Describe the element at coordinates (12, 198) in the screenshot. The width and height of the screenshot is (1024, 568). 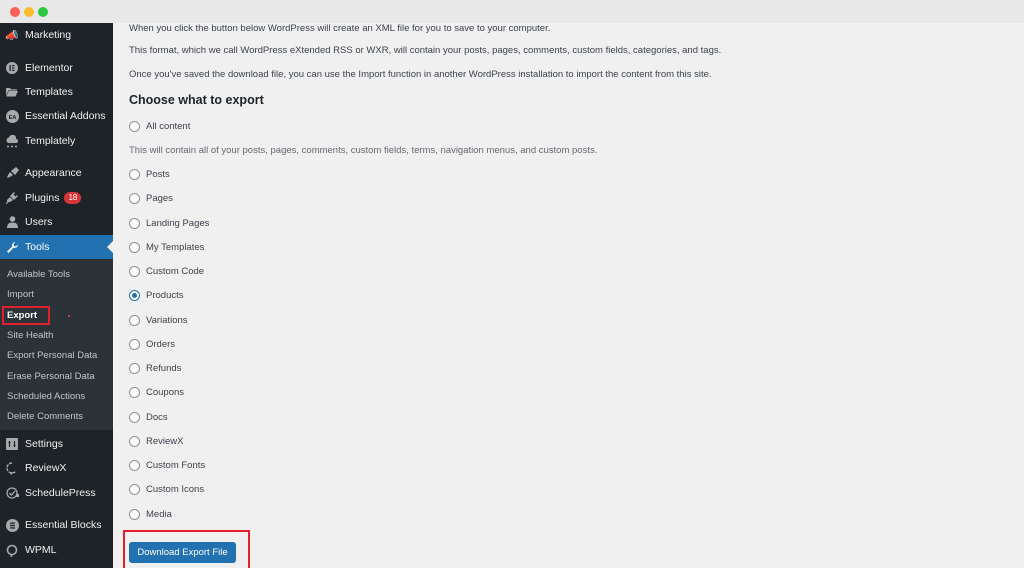
I see `plug-icon` at that location.